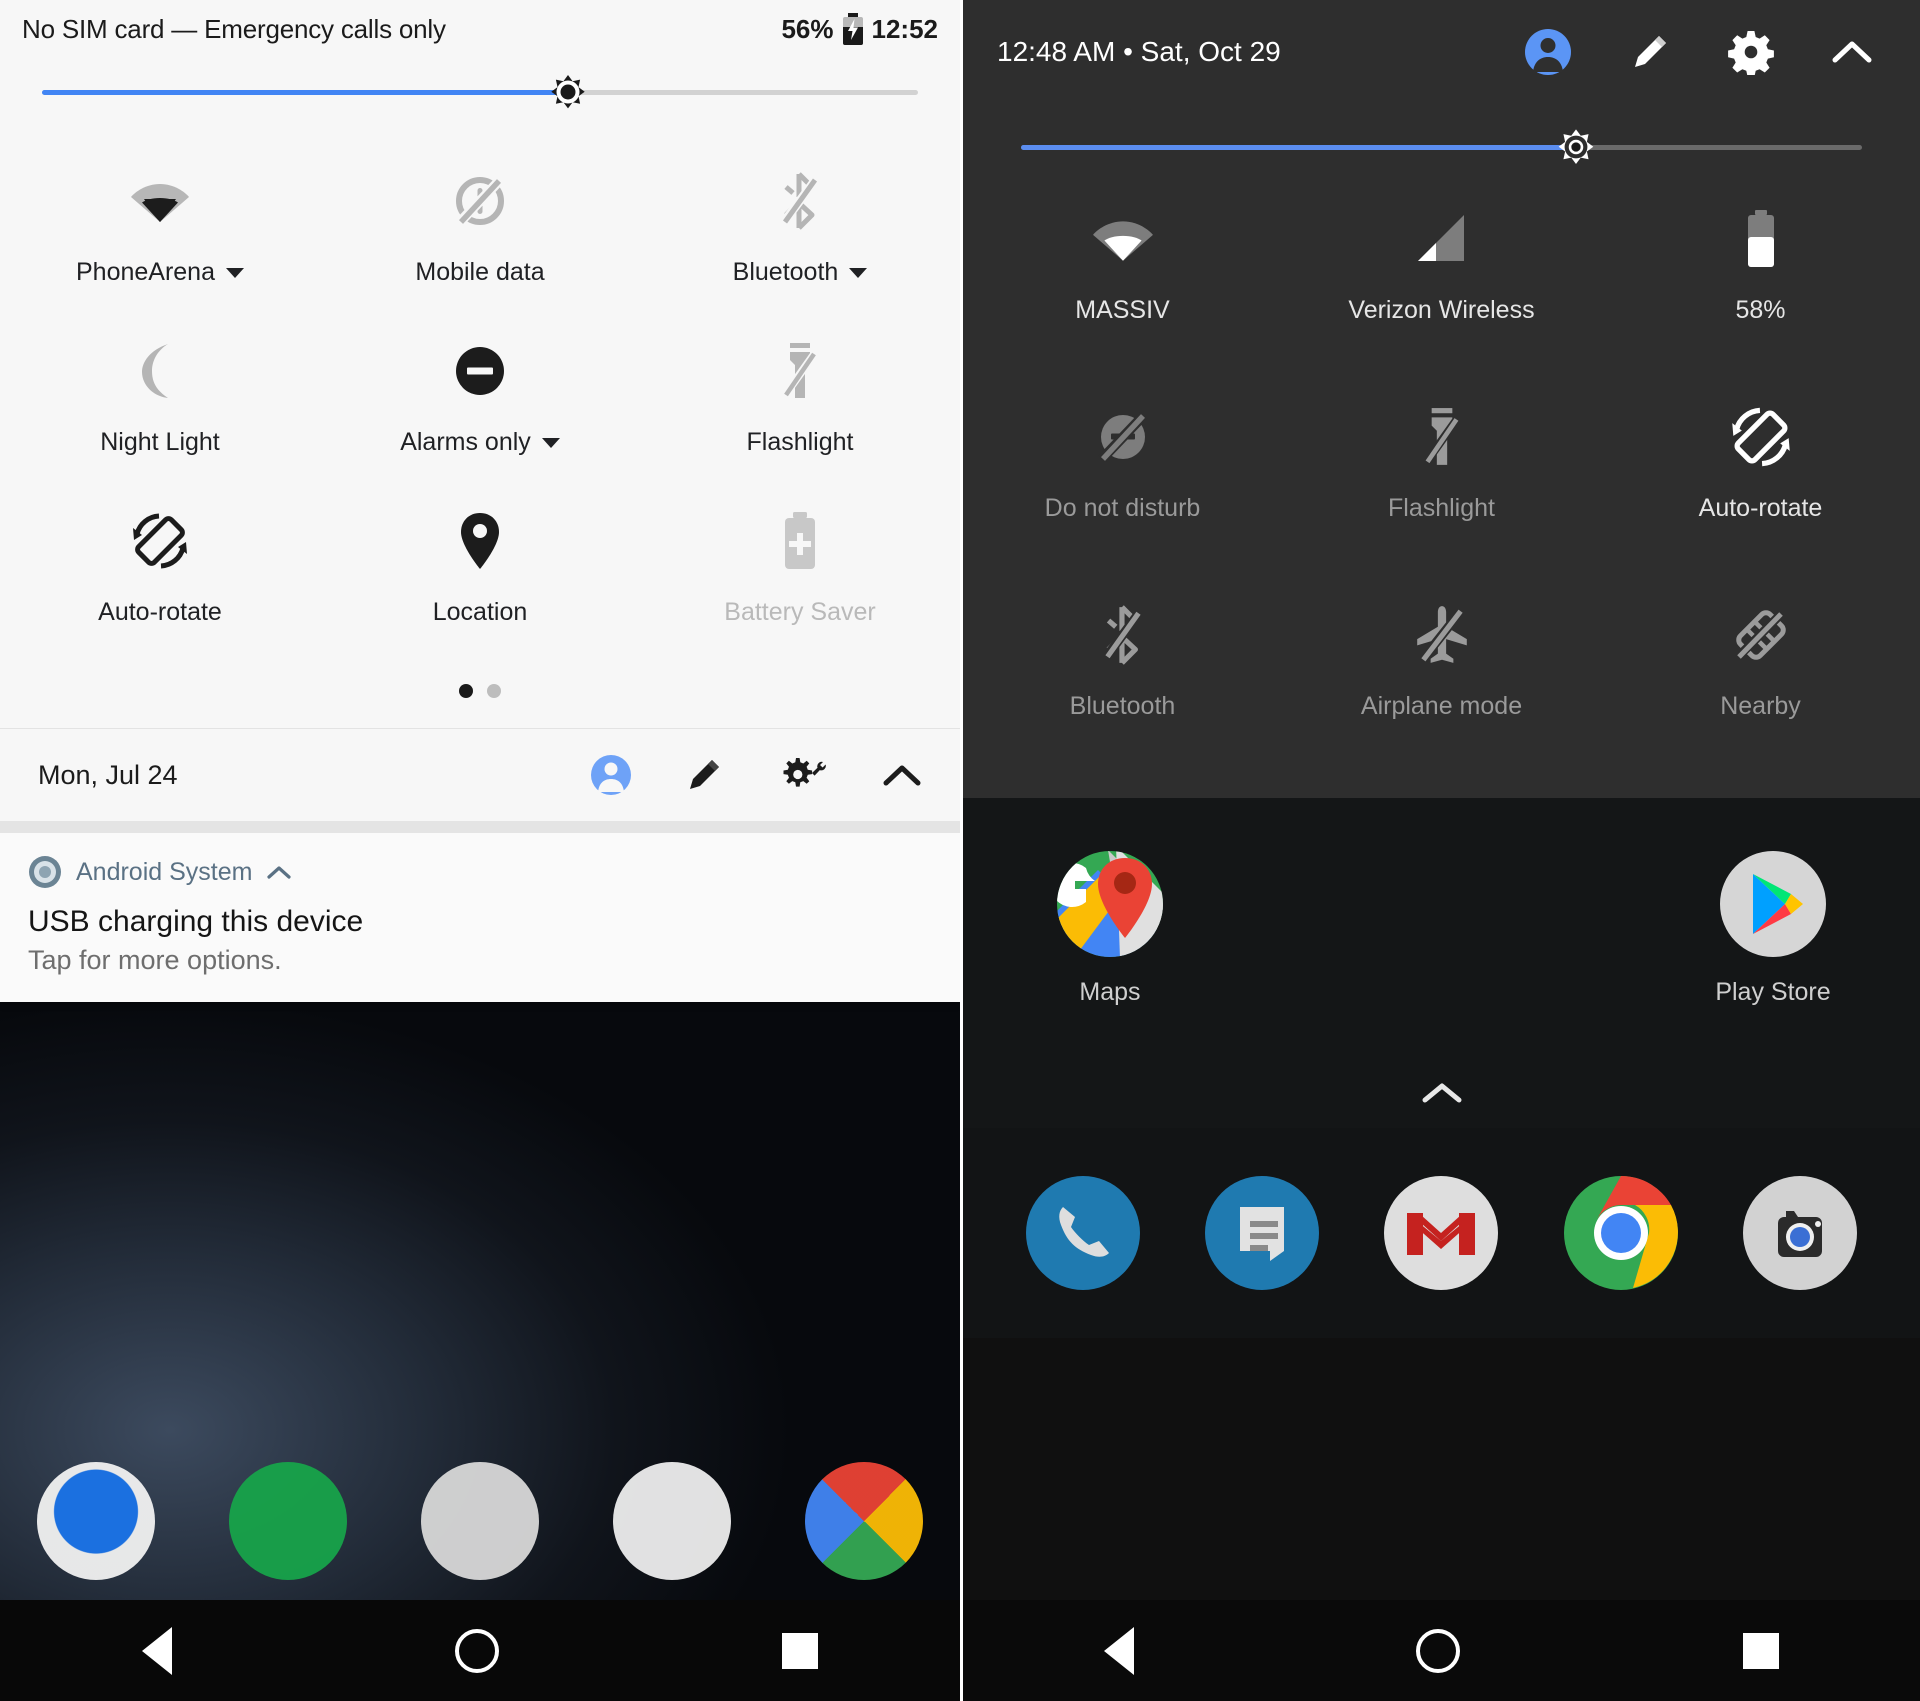 The image size is (1920, 1701). Describe the element at coordinates (480, 775) in the screenshot. I see `shade-footer: Mon, Jul 24` at that location.